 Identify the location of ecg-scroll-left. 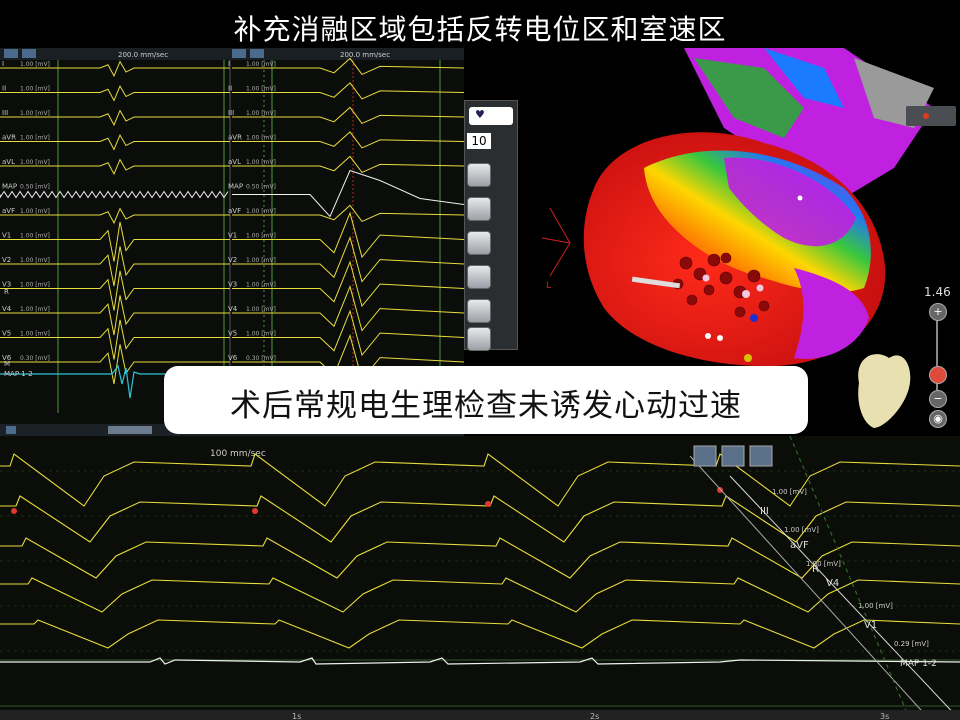
(11, 430).